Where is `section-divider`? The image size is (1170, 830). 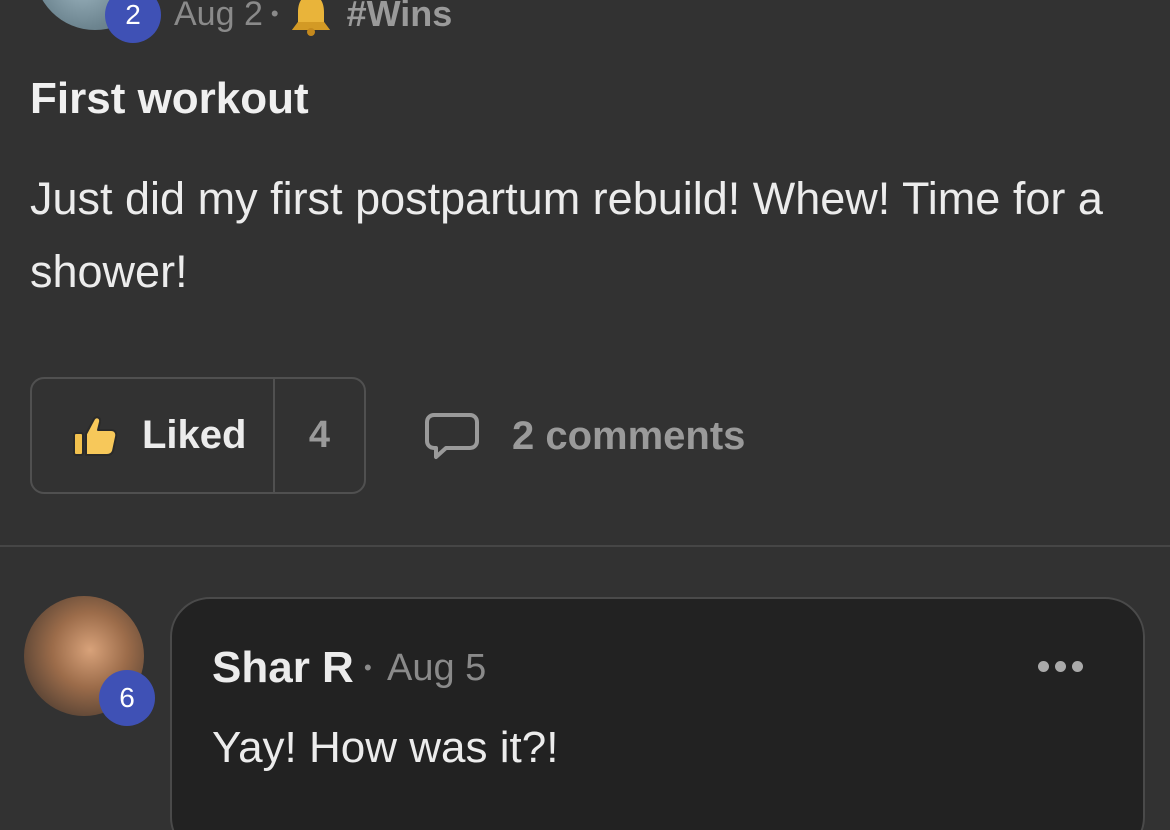
section-divider is located at coordinates (585, 546).